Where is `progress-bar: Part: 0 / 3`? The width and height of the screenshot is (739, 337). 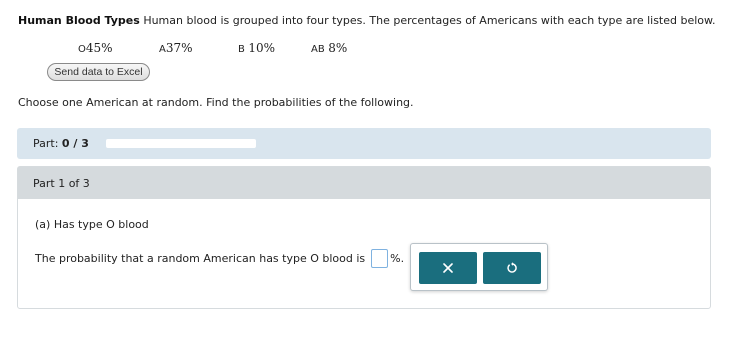
progress-bar: Part: 0 / 3 is located at coordinates (364, 143).